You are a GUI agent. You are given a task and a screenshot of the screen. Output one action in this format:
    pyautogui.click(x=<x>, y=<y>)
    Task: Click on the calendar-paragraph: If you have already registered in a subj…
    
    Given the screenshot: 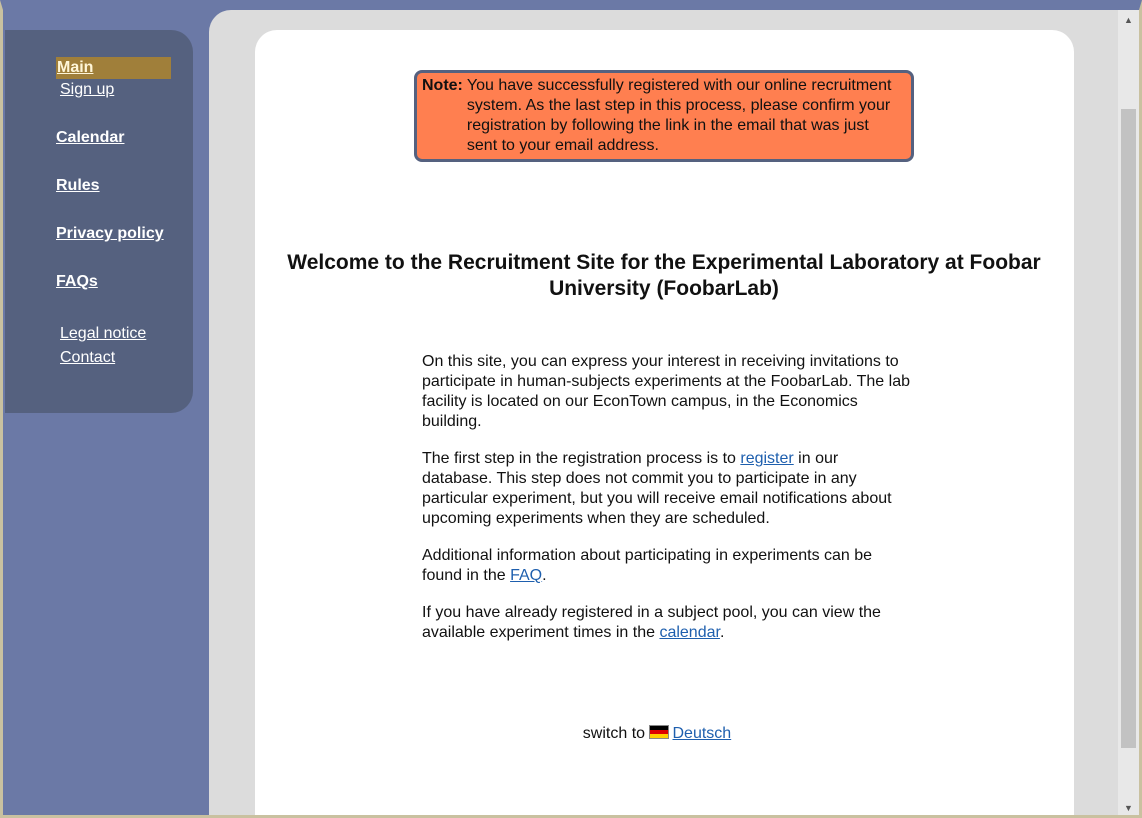 What is the action you would take?
    pyautogui.click(x=667, y=623)
    